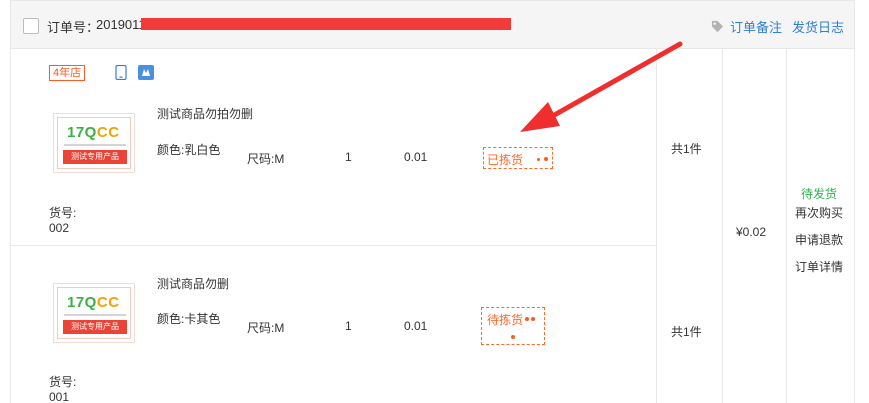 The width and height of the screenshot is (869, 403). What do you see at coordinates (819, 194) in the screenshot?
I see `order-status: 待发货` at bounding box center [819, 194].